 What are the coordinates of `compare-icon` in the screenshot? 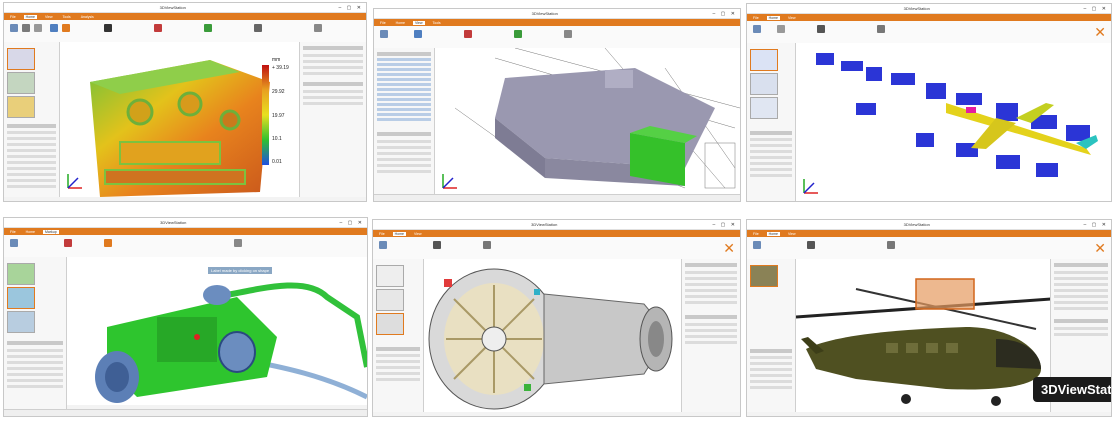 It's located at (258, 28).